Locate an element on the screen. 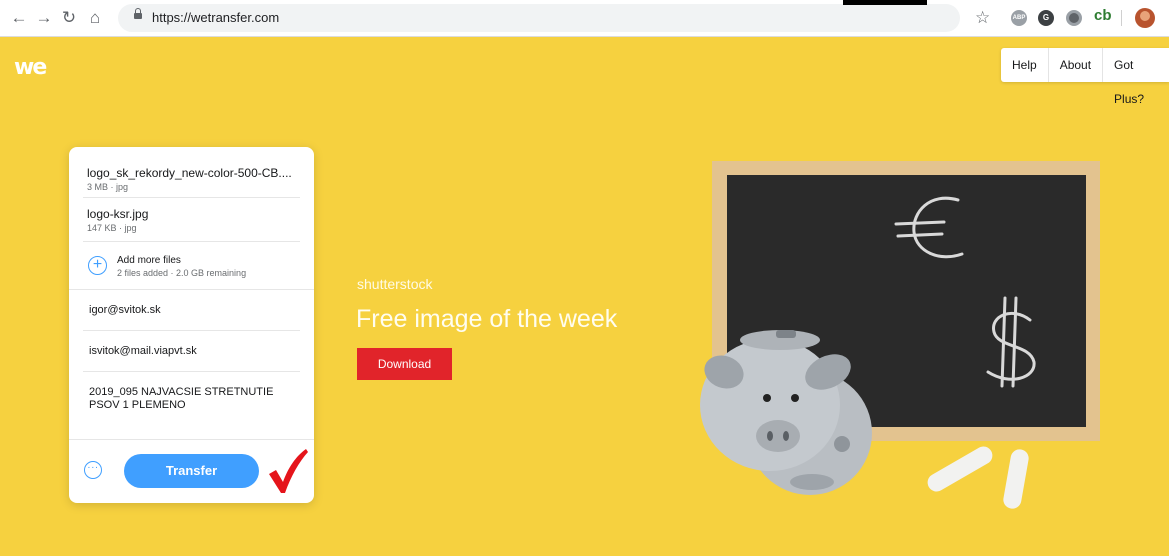  transfer-button: Transfer is located at coordinates (191, 471).